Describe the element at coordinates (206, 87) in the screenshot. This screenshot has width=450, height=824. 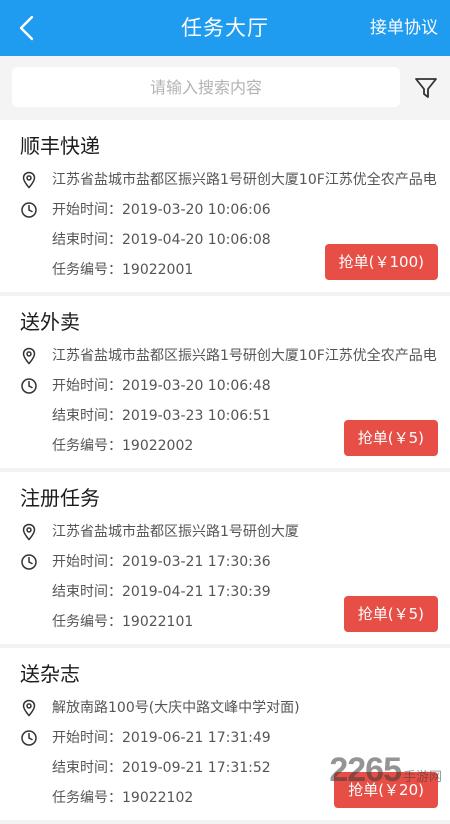
I see `search-input` at that location.